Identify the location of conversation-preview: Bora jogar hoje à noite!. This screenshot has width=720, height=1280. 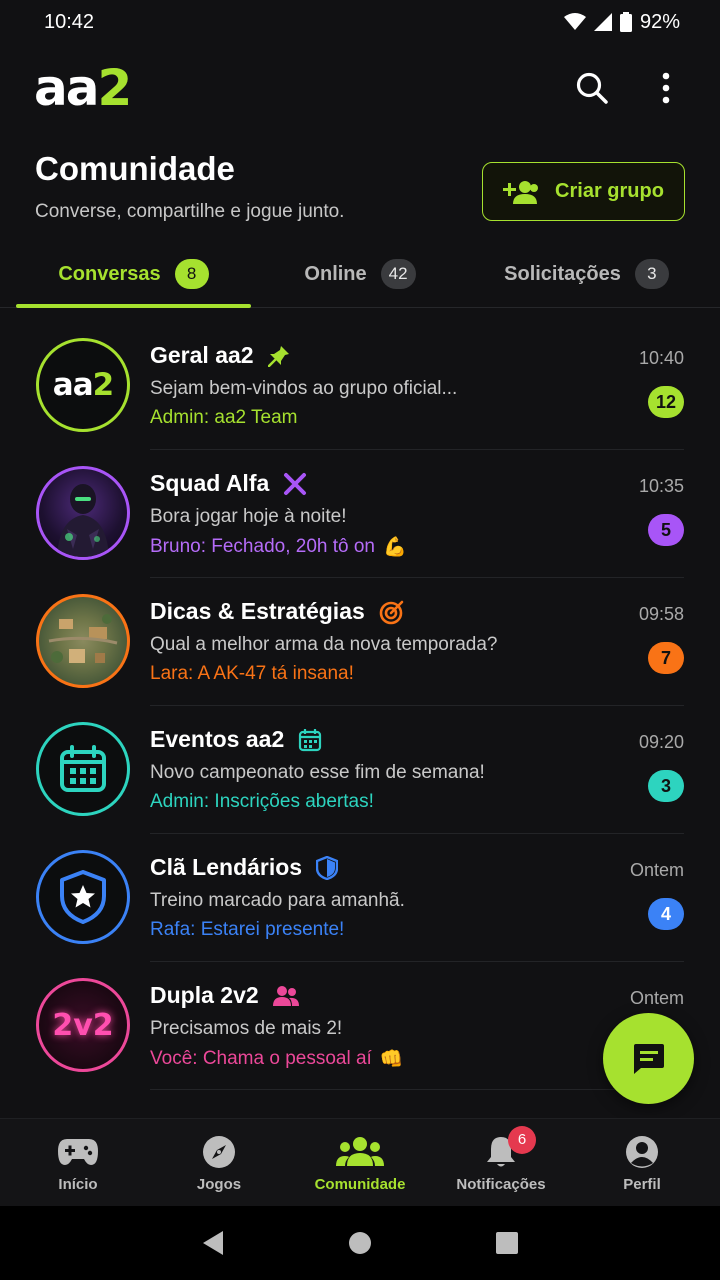
(248, 516).